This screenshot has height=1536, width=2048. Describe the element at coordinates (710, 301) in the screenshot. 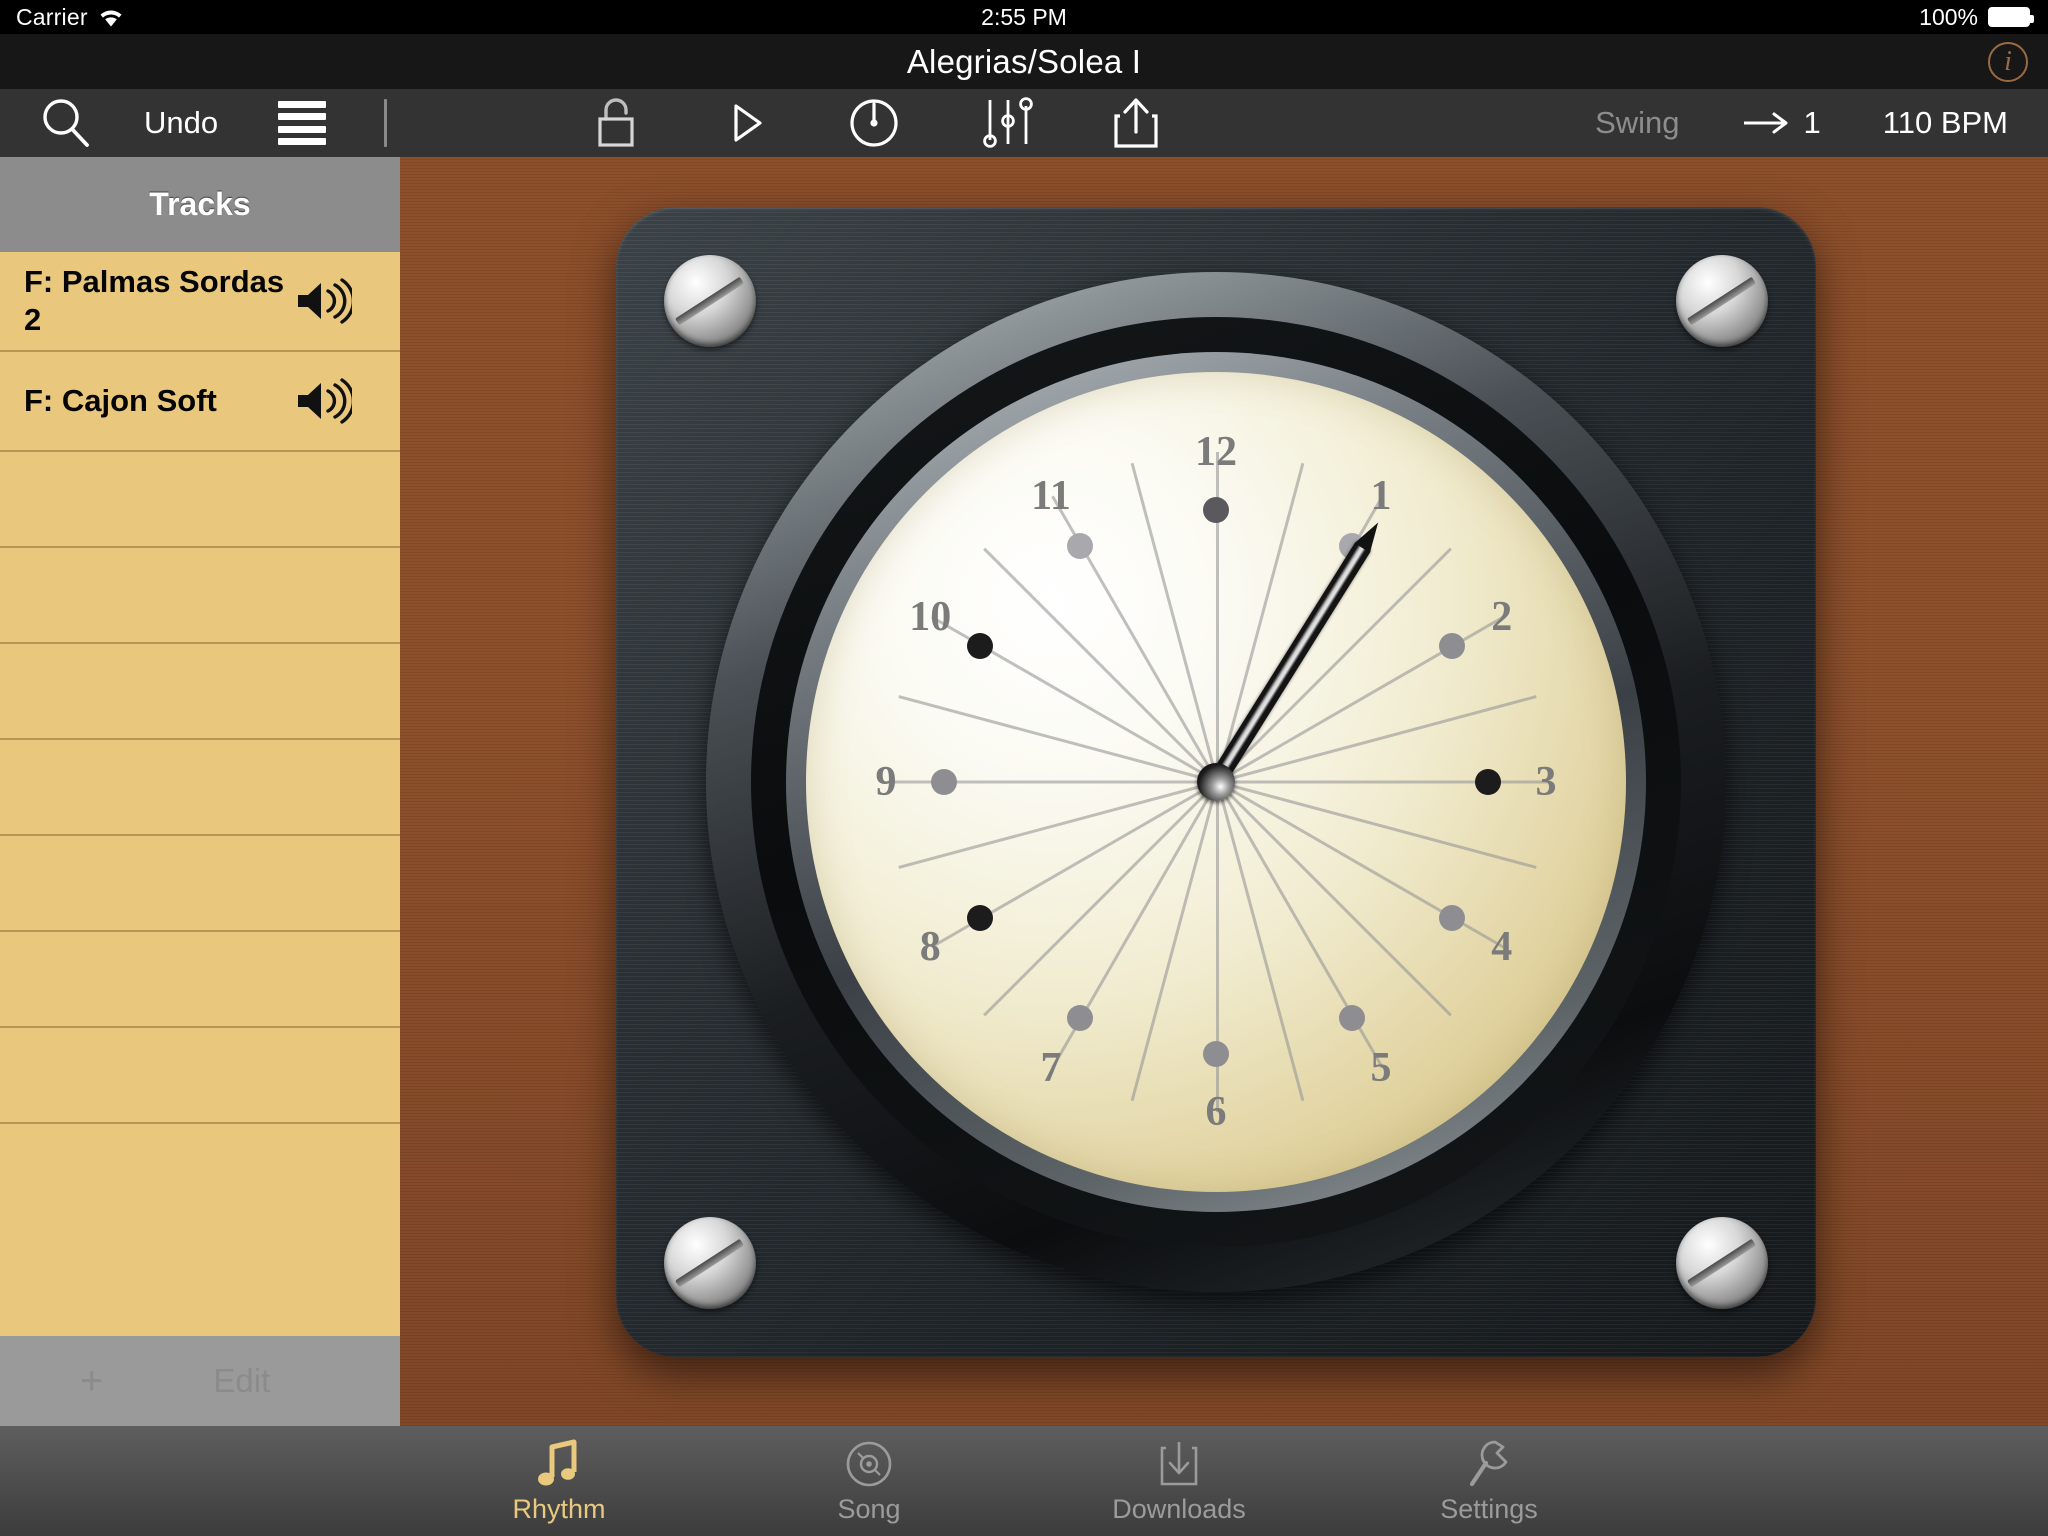

I see `screw-top-left-icon` at that location.